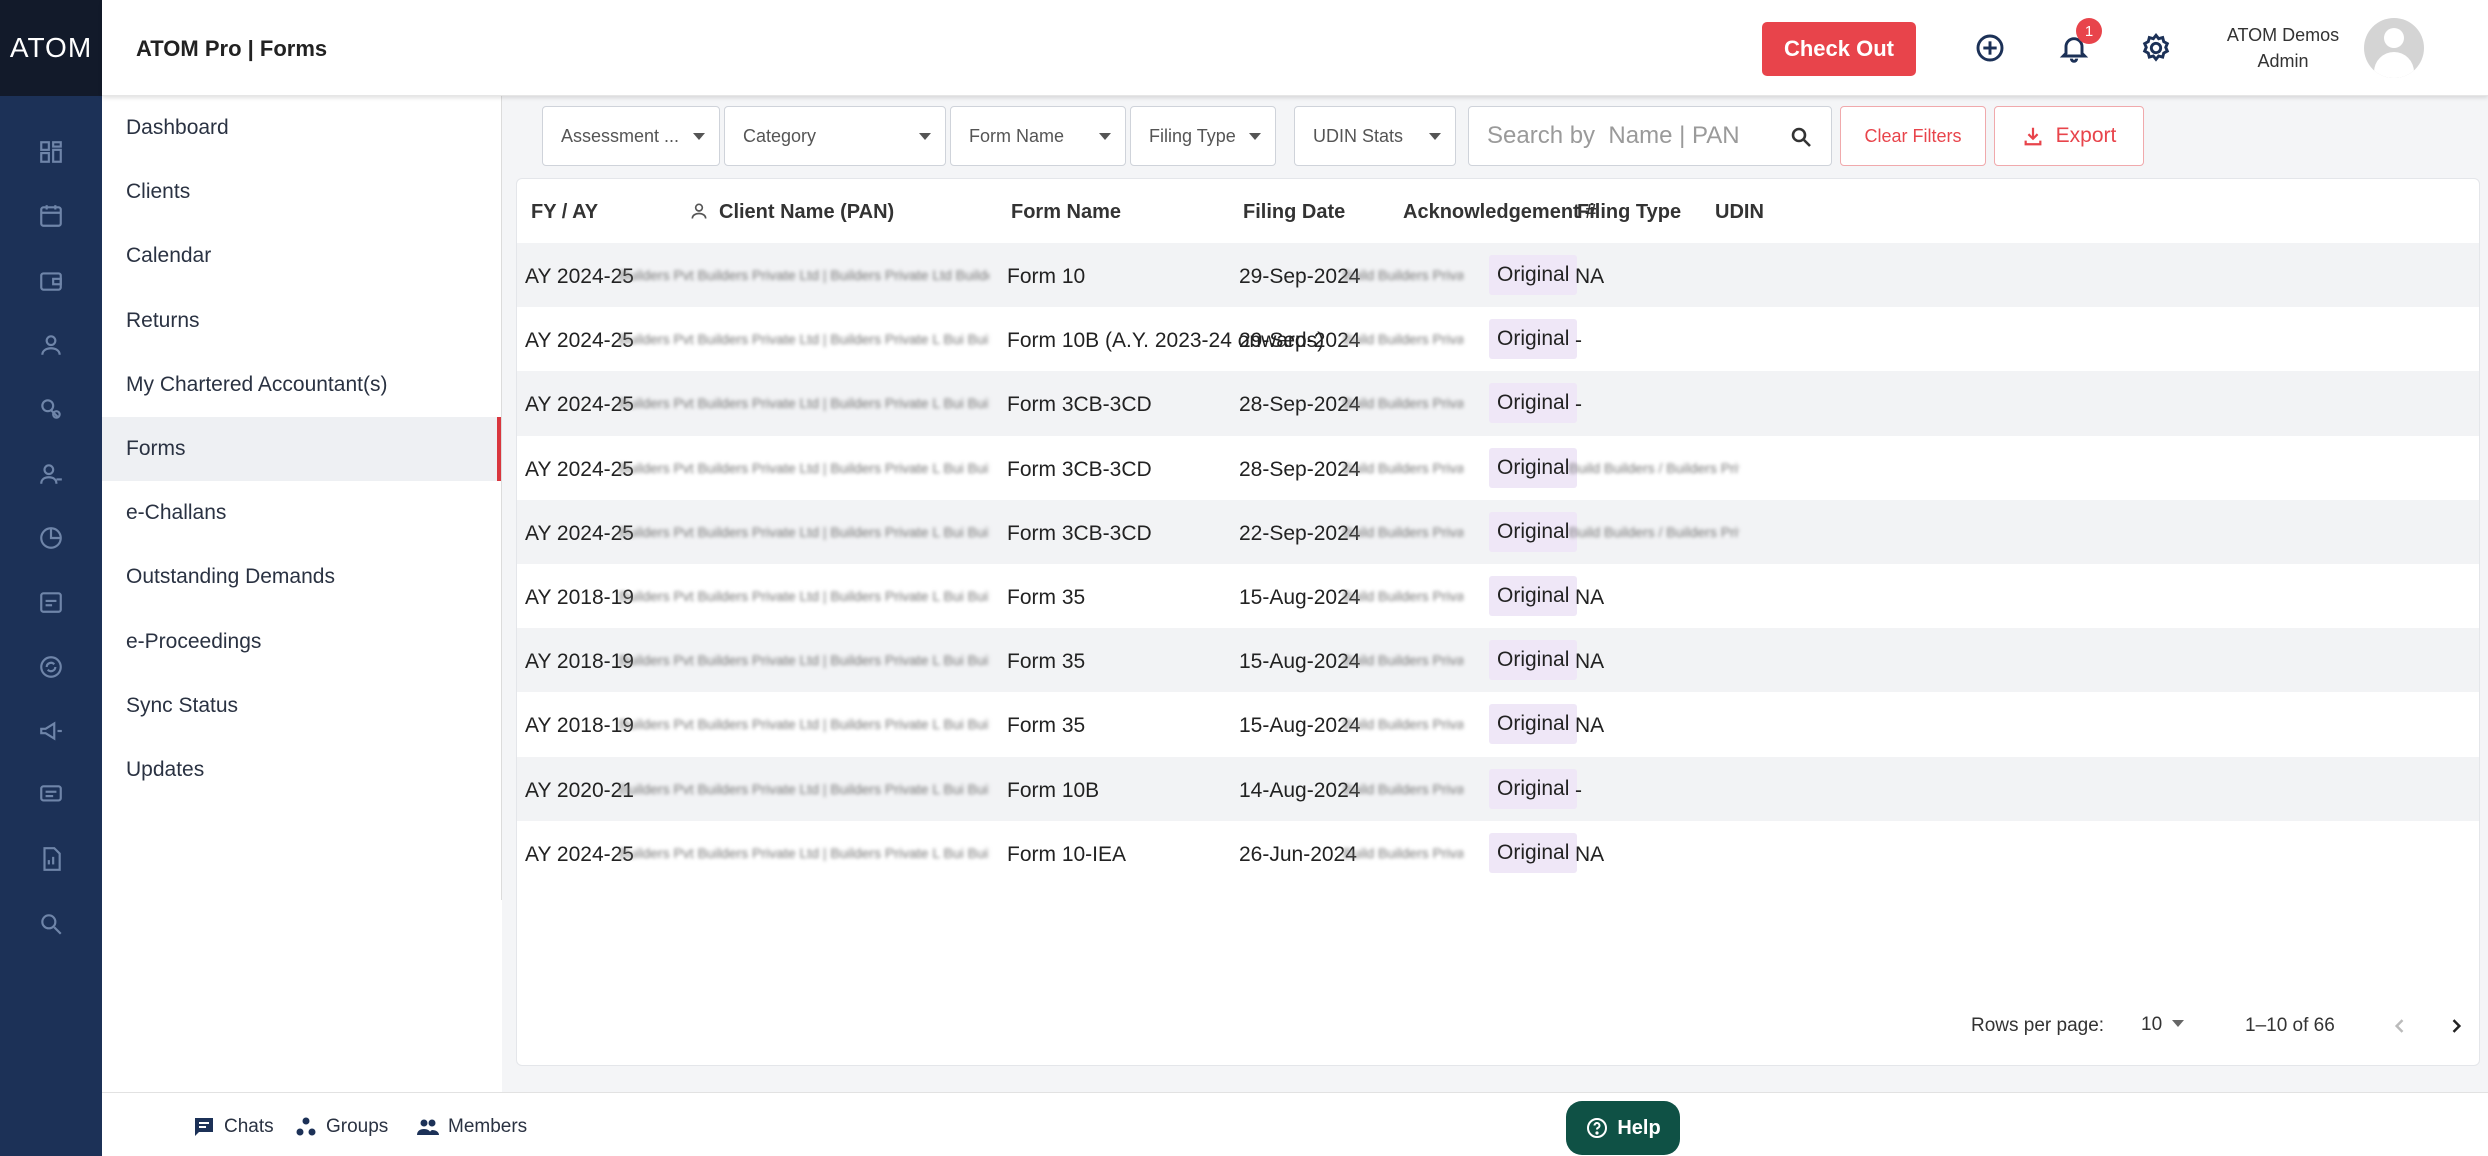 The width and height of the screenshot is (2488, 1156). What do you see at coordinates (51, 731) in the screenshot?
I see `megaphone-icon` at bounding box center [51, 731].